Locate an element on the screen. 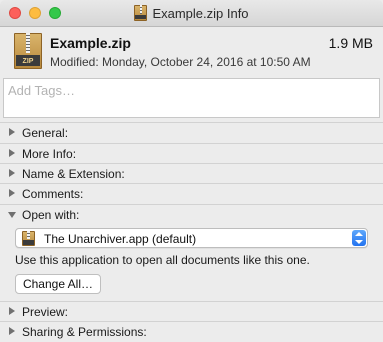 This screenshot has width=383, height=342. section-preview-label: Preview: is located at coordinates (45, 312).